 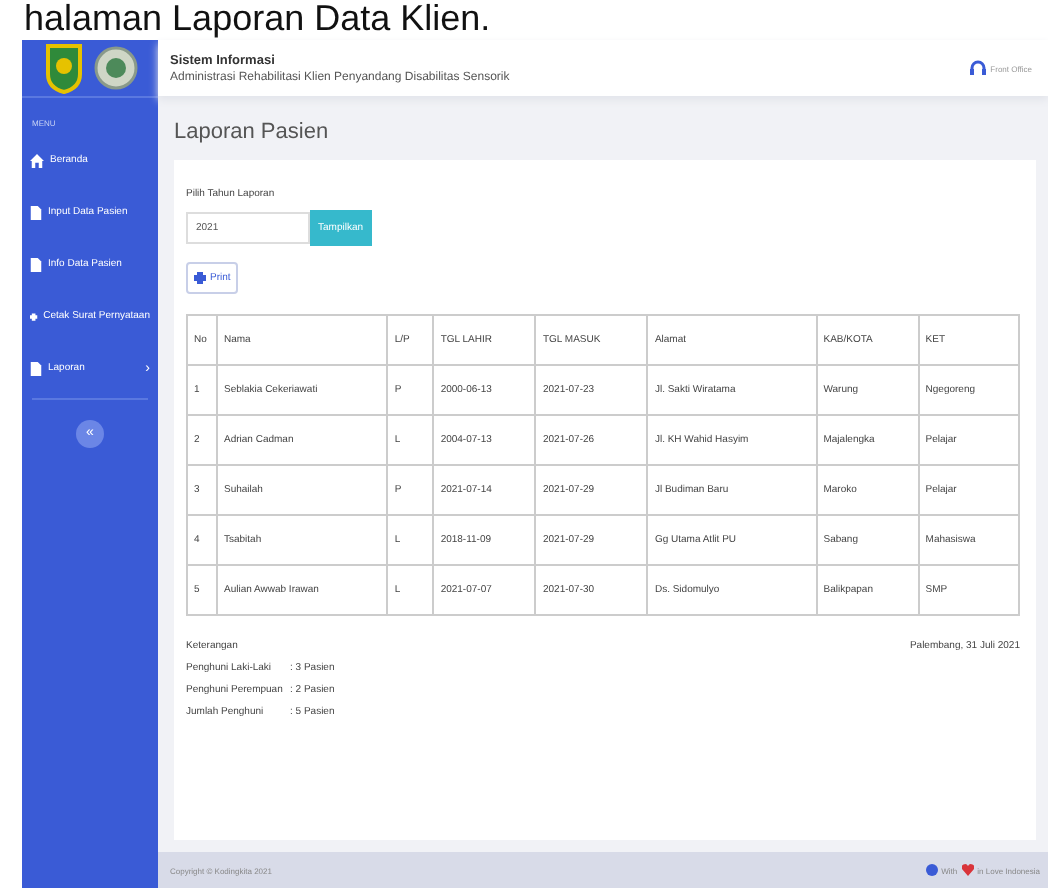 I want to click on emblem-icon, so click(x=63, y=68).